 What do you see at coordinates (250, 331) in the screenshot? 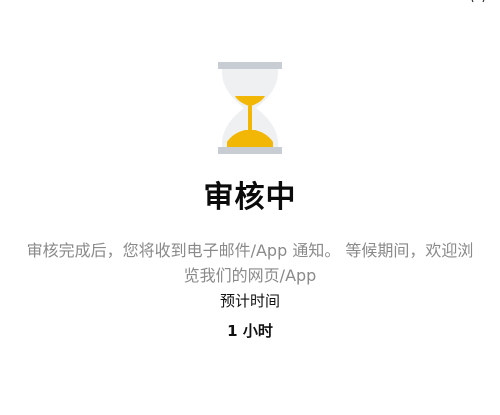
I see `estimated-time-value: 1 小时` at bounding box center [250, 331].